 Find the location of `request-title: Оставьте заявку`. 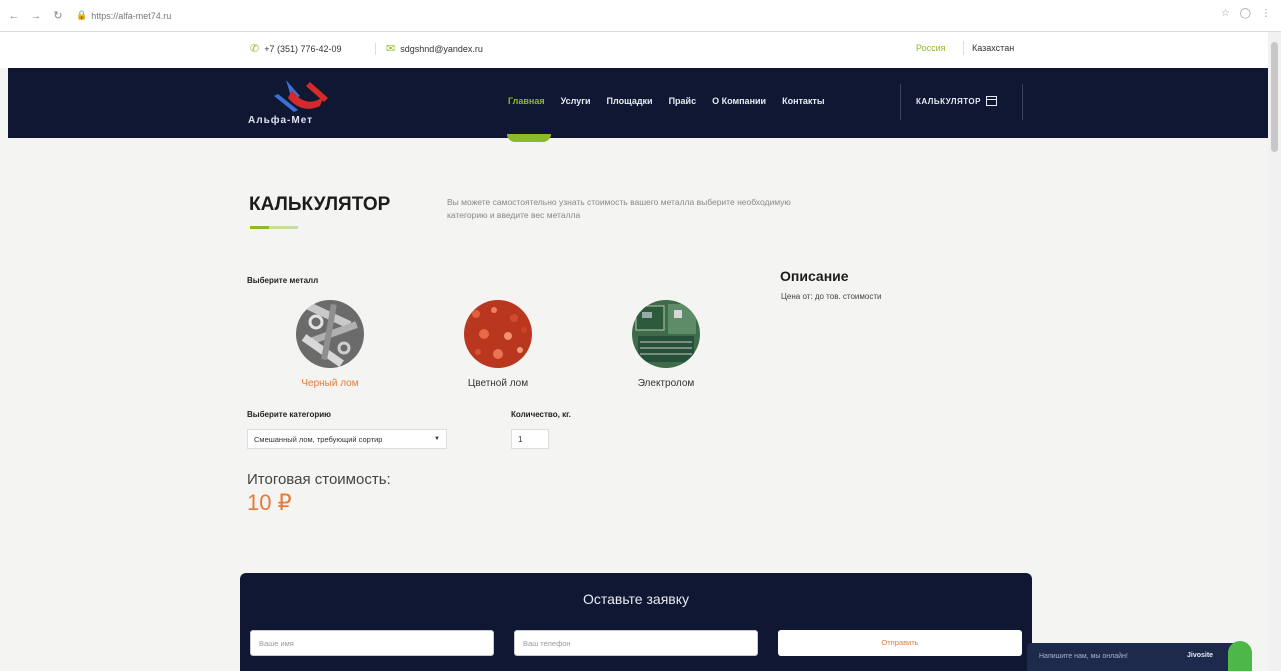

request-title: Оставьте заявку is located at coordinates (635, 599).